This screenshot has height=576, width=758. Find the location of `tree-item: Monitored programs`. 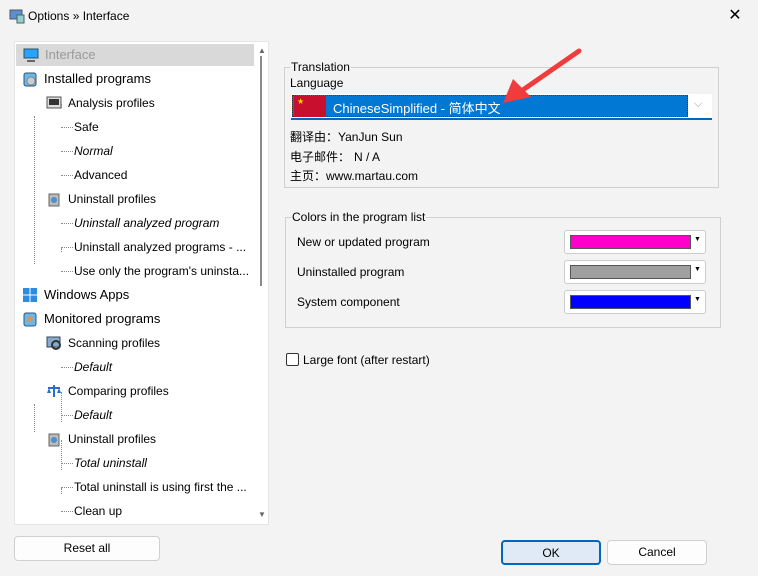

tree-item: Monitored programs is located at coordinates (134, 319).